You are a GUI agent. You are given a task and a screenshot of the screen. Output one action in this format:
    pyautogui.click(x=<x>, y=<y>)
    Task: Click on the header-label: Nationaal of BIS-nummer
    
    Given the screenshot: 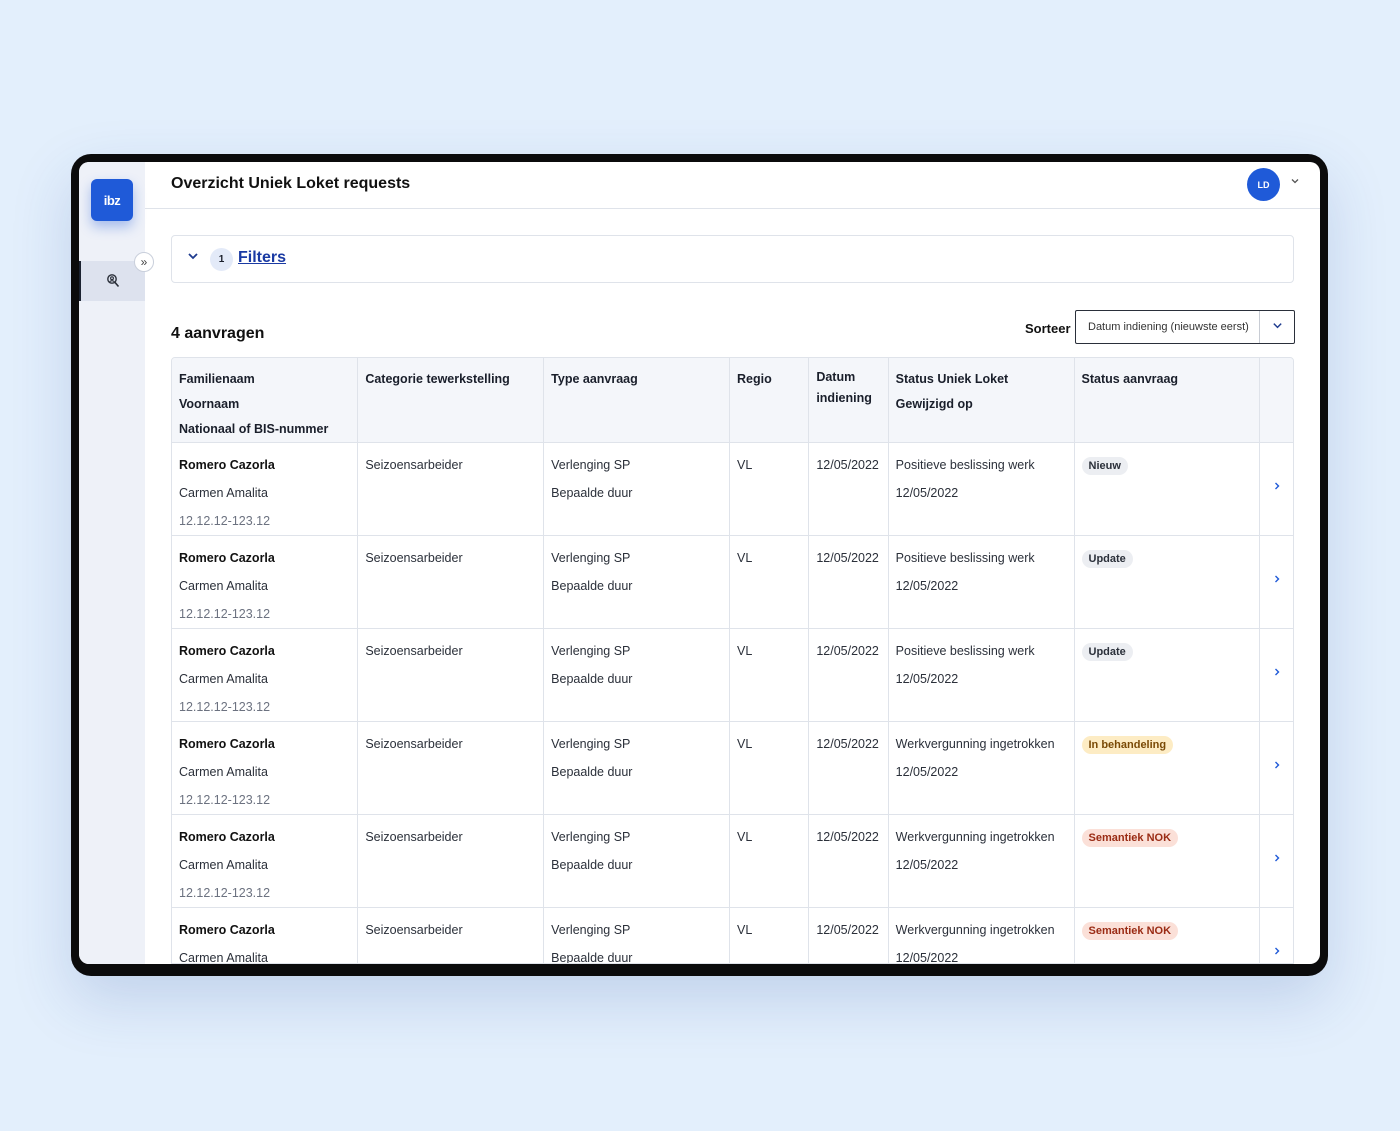 What is the action you would take?
    pyautogui.click(x=254, y=429)
    